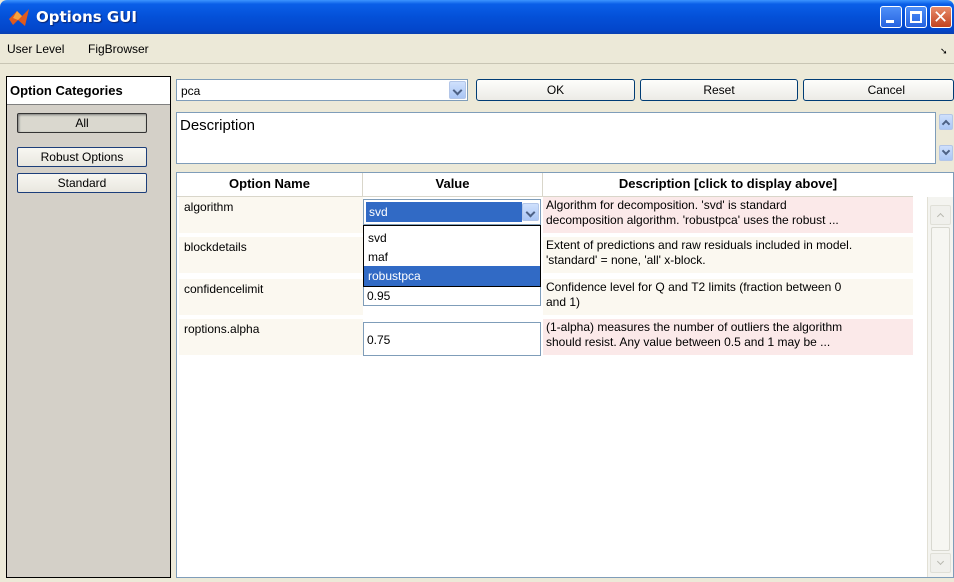 The height and width of the screenshot is (582, 954). What do you see at coordinates (563, 302) in the screenshot?
I see `desc-line: and 1)` at bounding box center [563, 302].